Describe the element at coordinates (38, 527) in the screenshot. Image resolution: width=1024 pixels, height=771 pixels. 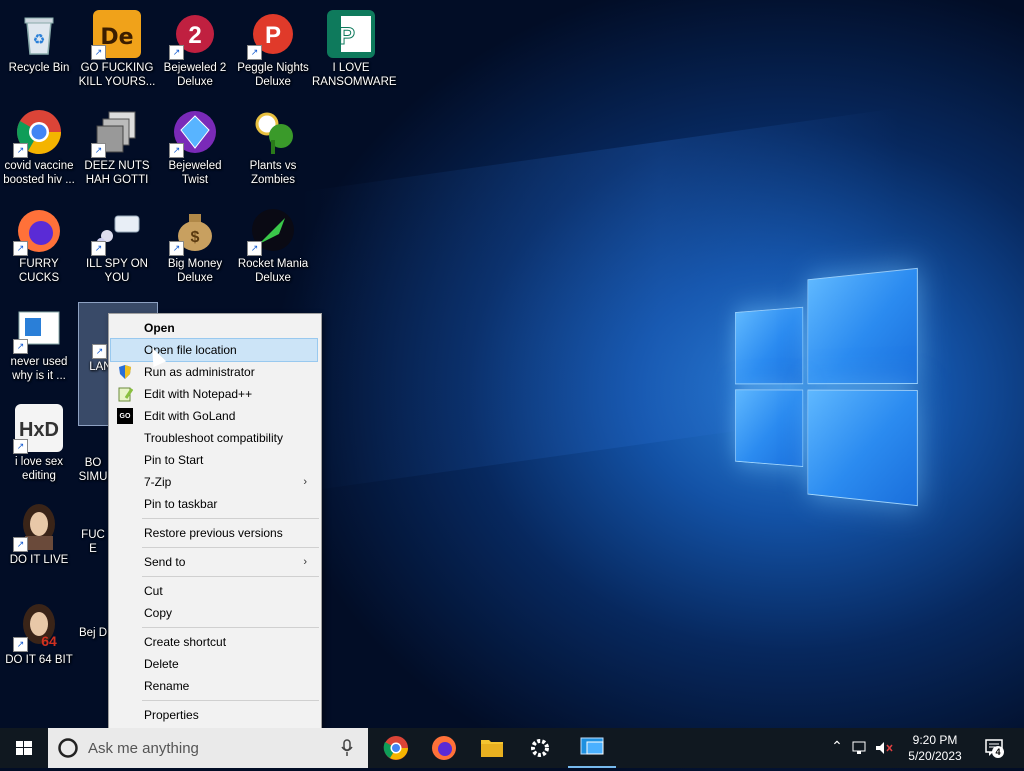
I see `portrait-icon: ↗` at that location.